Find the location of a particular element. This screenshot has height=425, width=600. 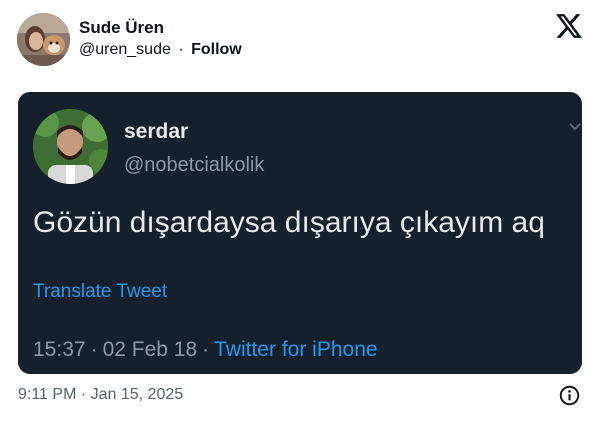

info-icon is located at coordinates (569, 395).